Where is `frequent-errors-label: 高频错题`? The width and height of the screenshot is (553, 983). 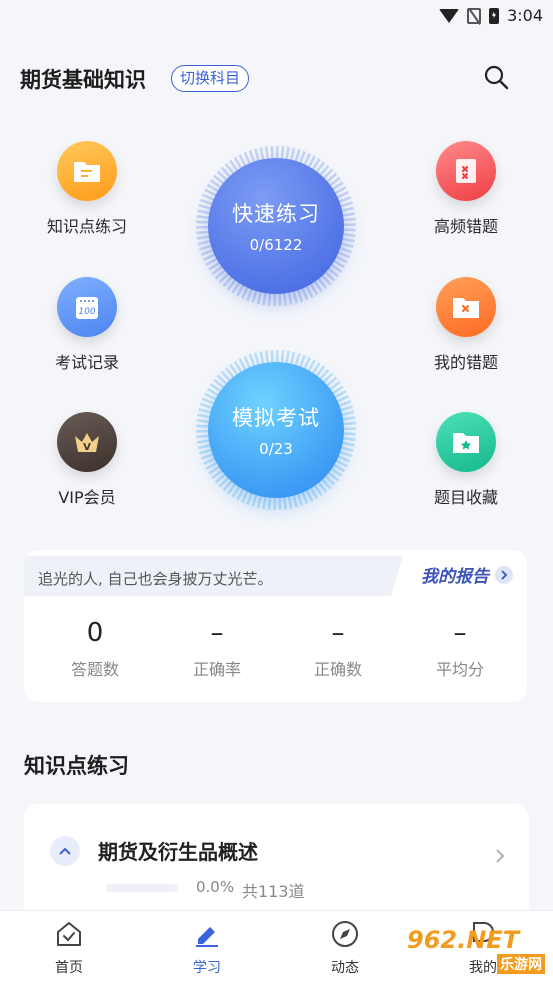
frequent-errors-label: 高频错题 is located at coordinates (465, 226).